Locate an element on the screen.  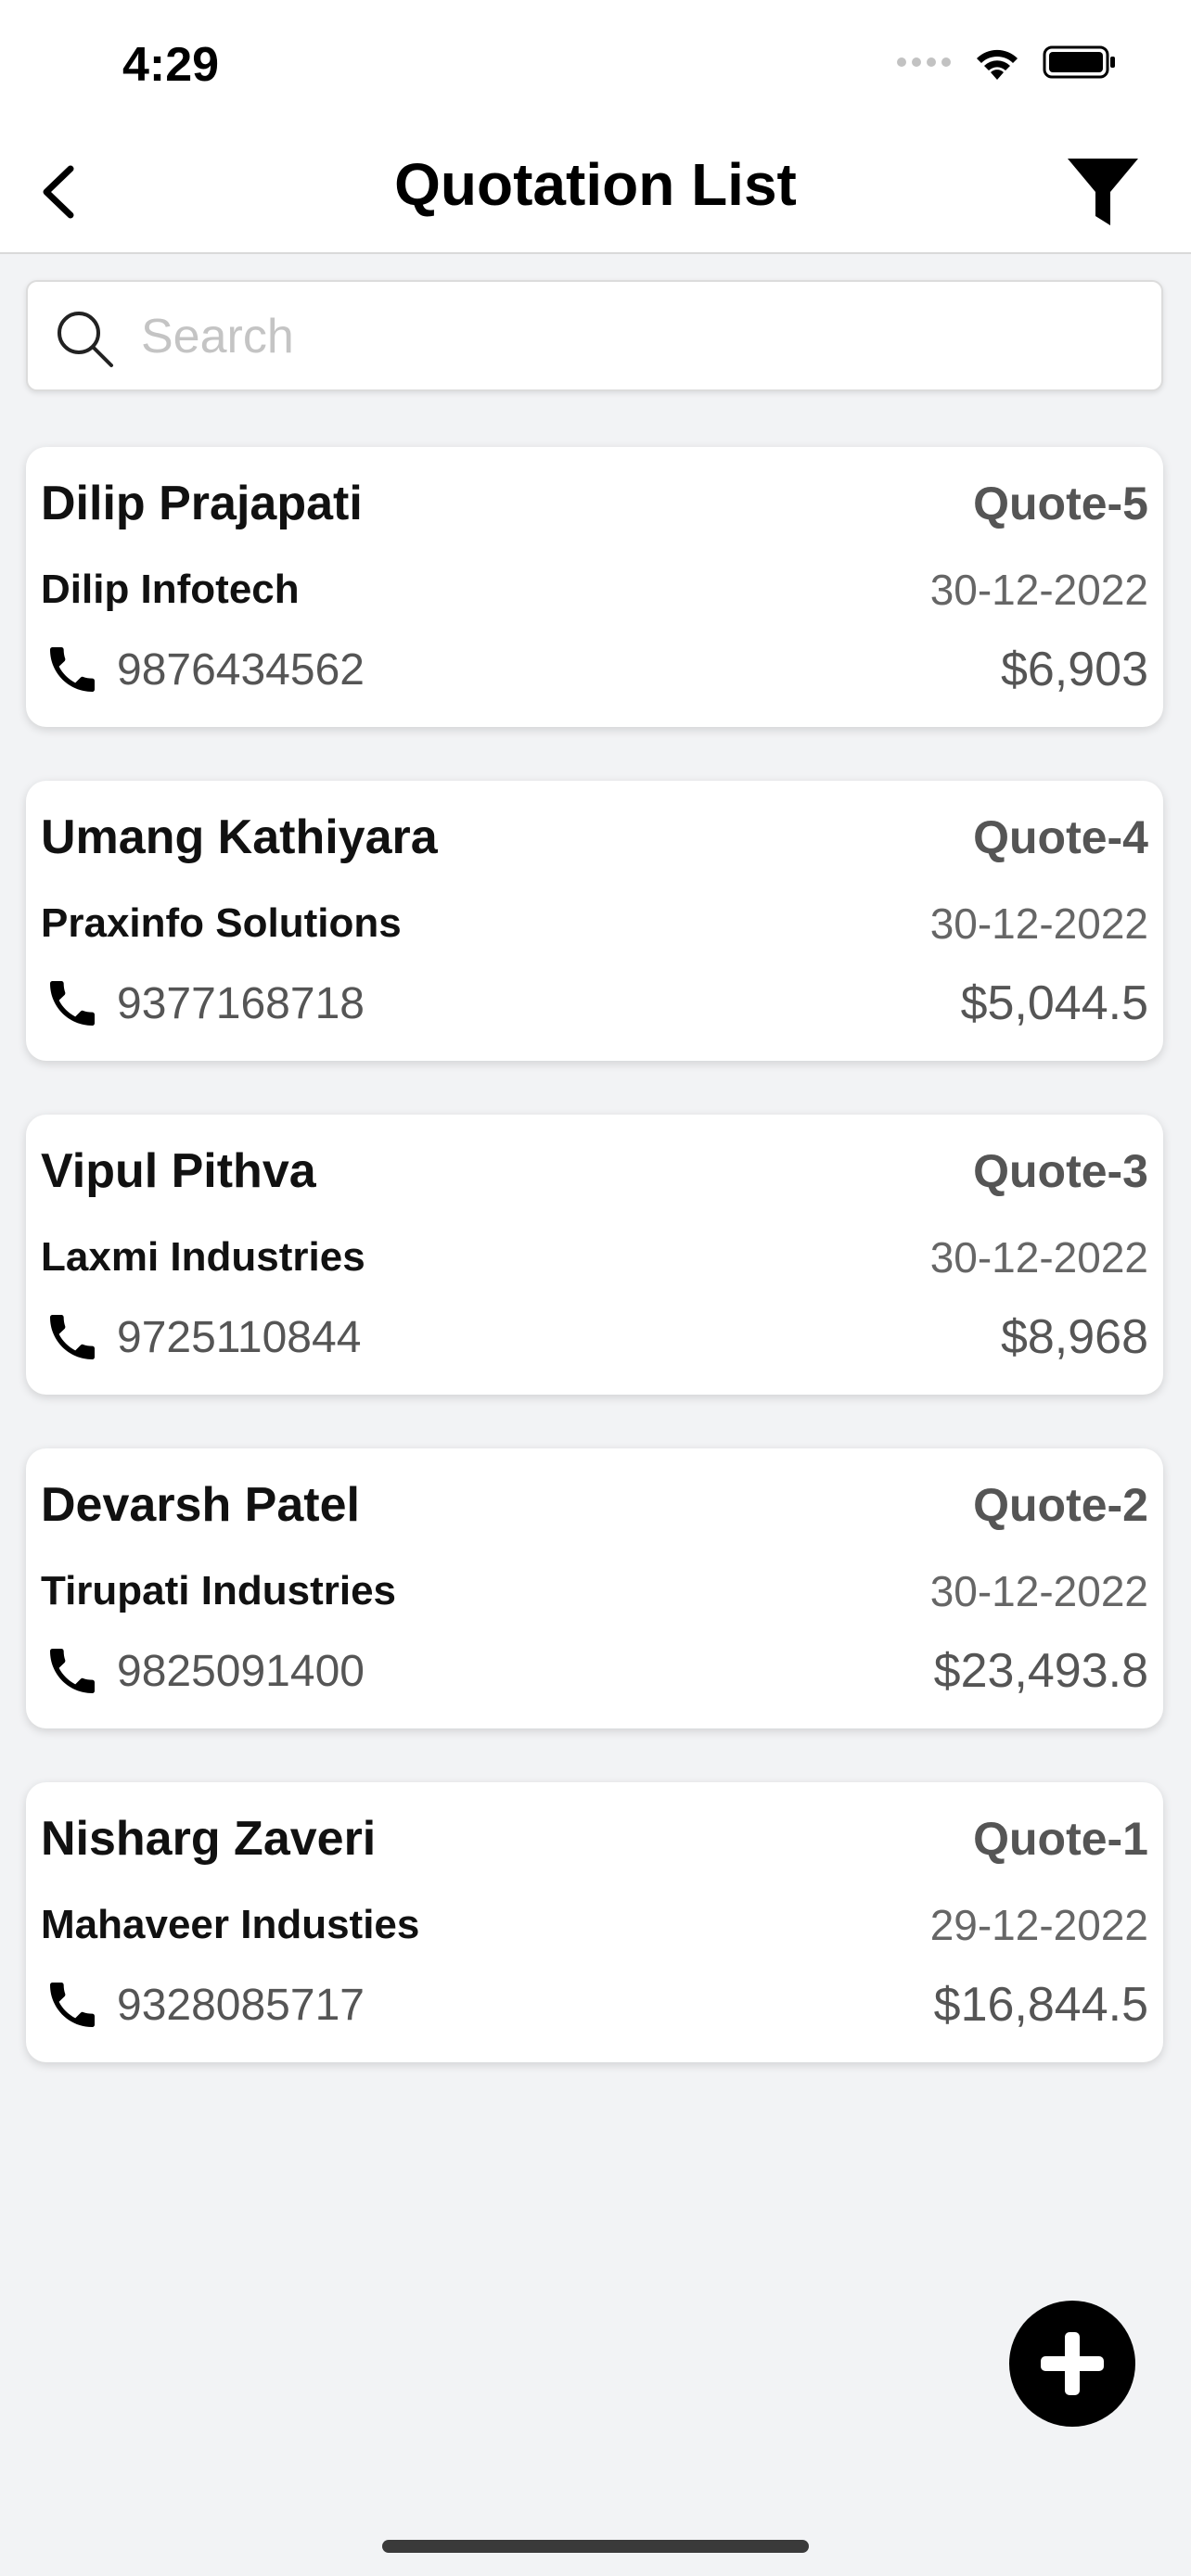
phone-number: 9825091400 is located at coordinates (241, 1671).